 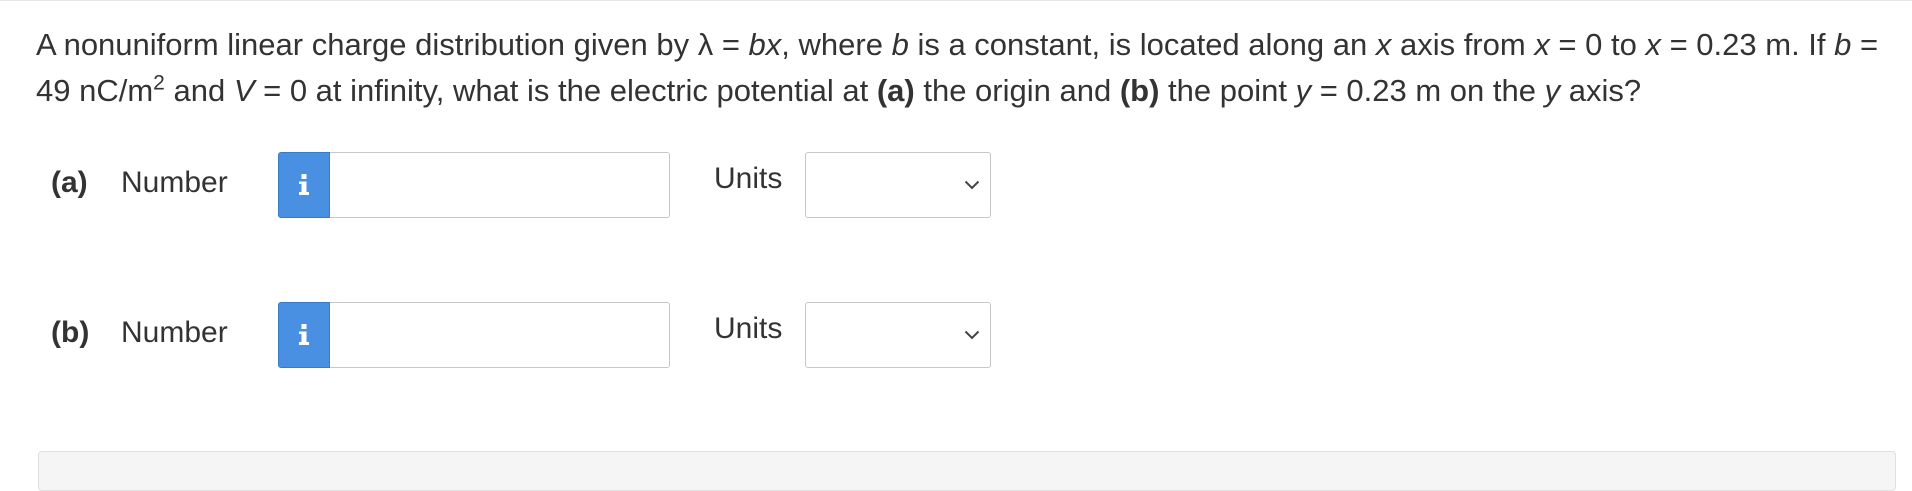 What do you see at coordinates (69, 182) in the screenshot?
I see `part-label-a: (a)` at bounding box center [69, 182].